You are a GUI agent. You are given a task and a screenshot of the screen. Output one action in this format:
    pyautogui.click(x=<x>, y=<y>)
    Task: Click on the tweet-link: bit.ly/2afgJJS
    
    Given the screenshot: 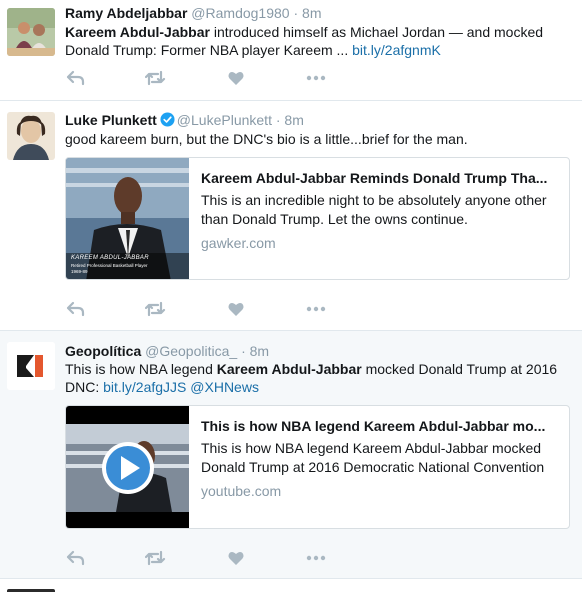 What is the action you would take?
    pyautogui.click(x=144, y=387)
    